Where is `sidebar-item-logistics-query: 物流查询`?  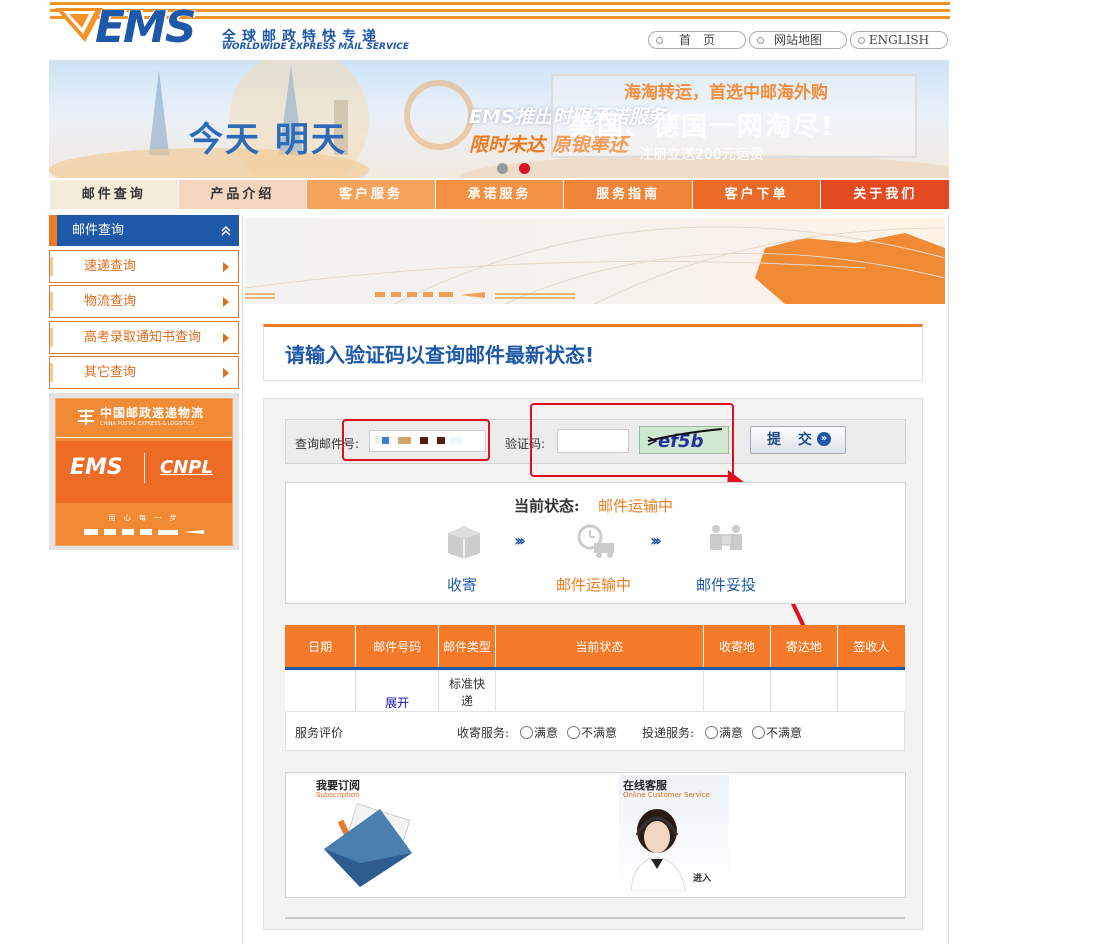 sidebar-item-logistics-query: 物流查询 is located at coordinates (144, 301).